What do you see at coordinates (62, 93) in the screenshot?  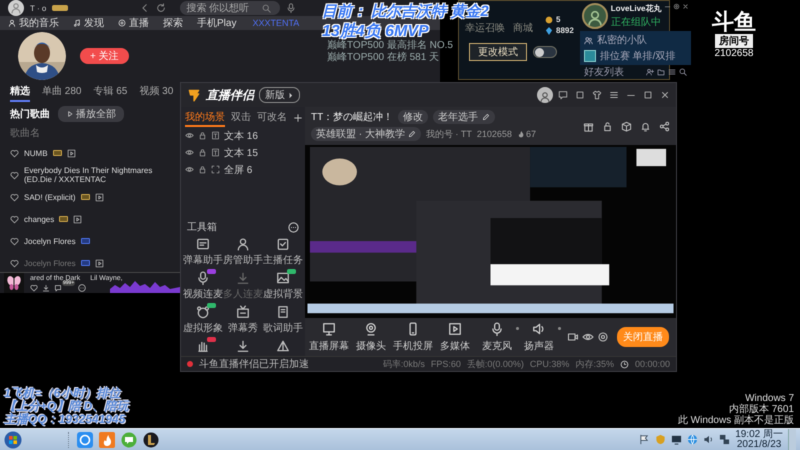 I see `tab: 单曲 280` at bounding box center [62, 93].